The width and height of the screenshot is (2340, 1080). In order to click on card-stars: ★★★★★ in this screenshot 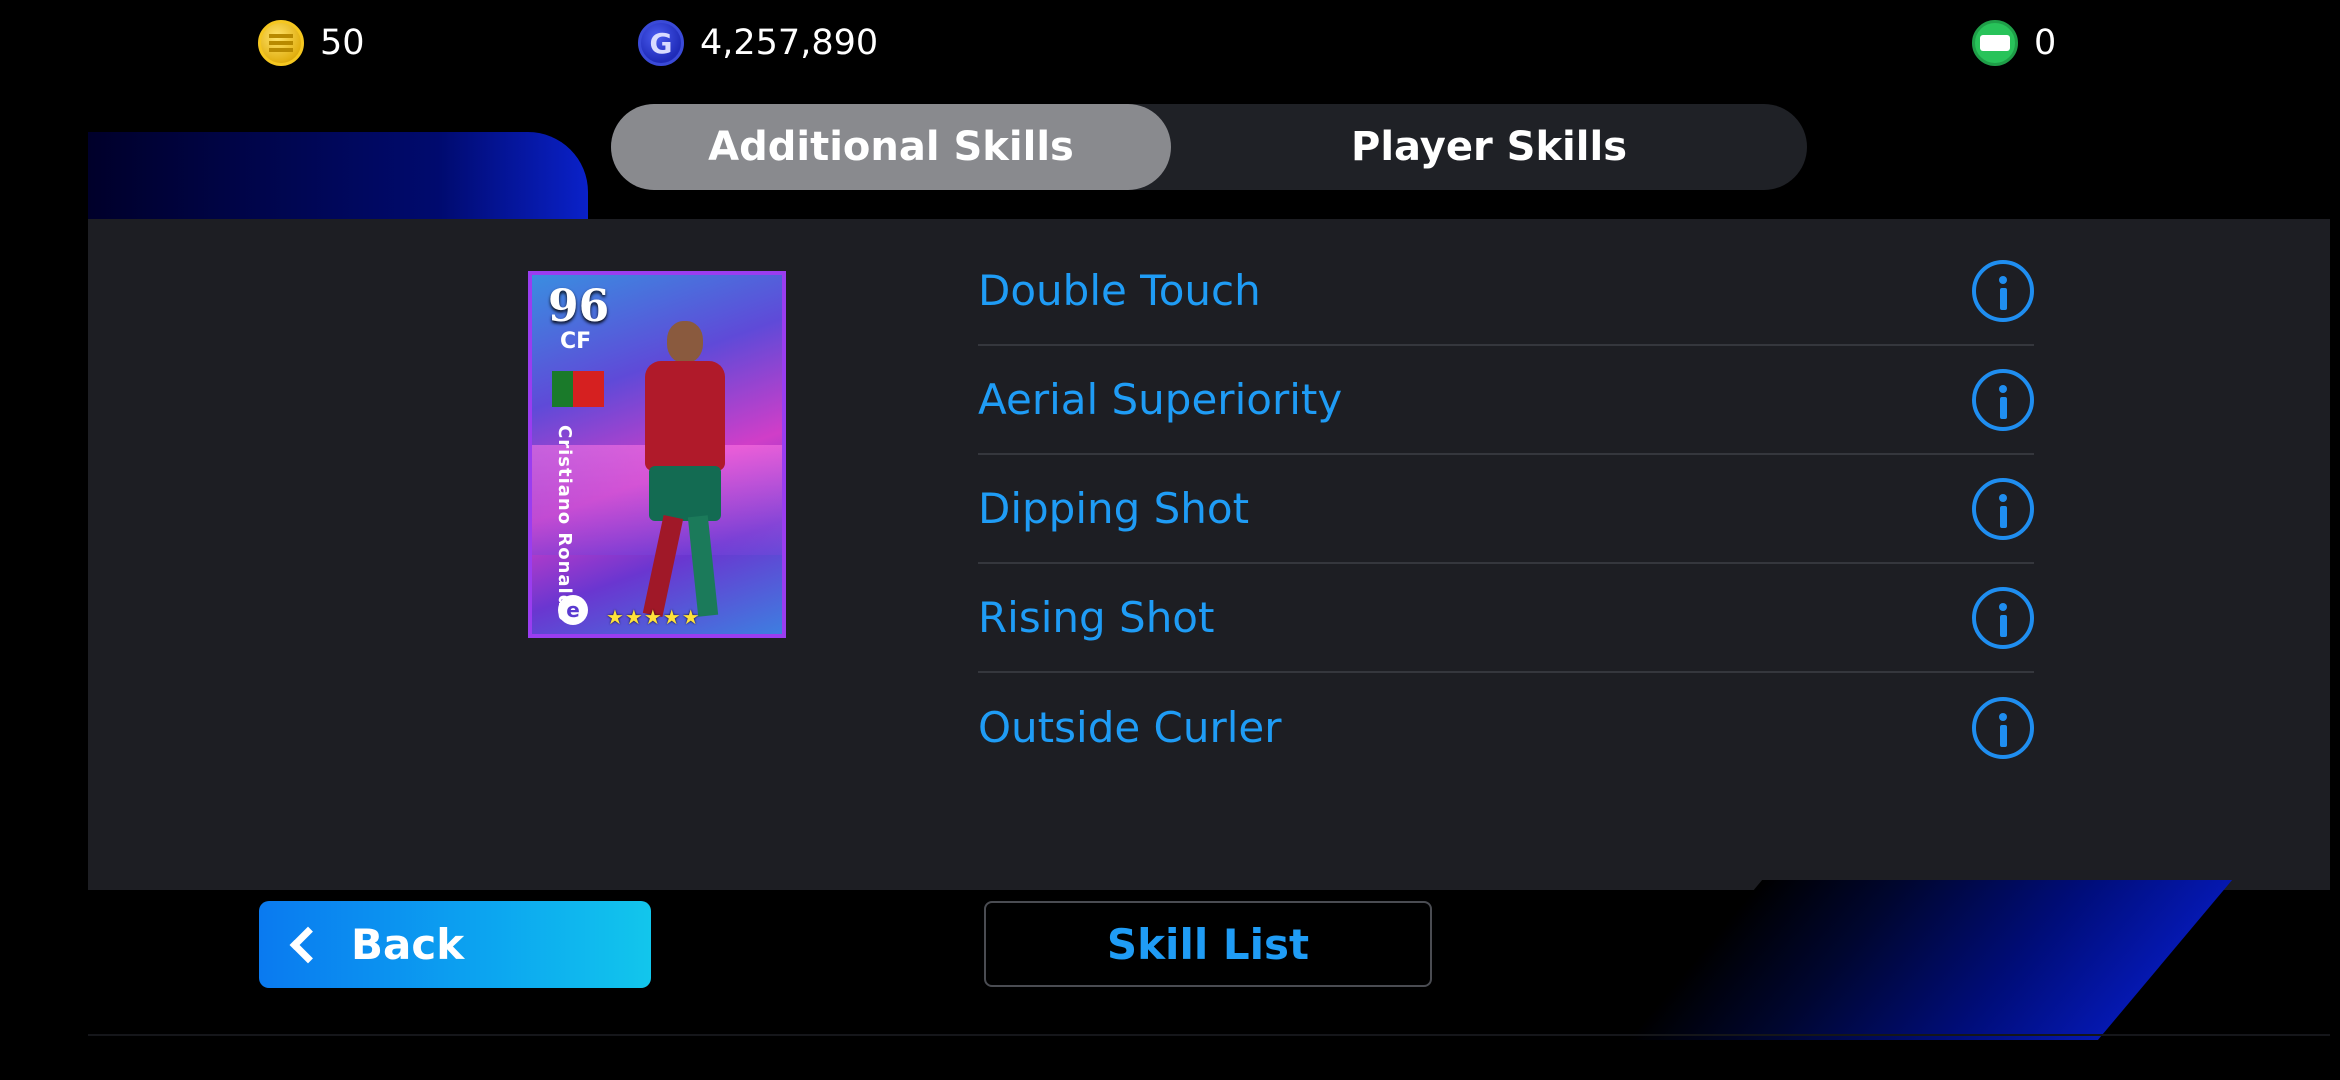, I will do `click(653, 617)`.